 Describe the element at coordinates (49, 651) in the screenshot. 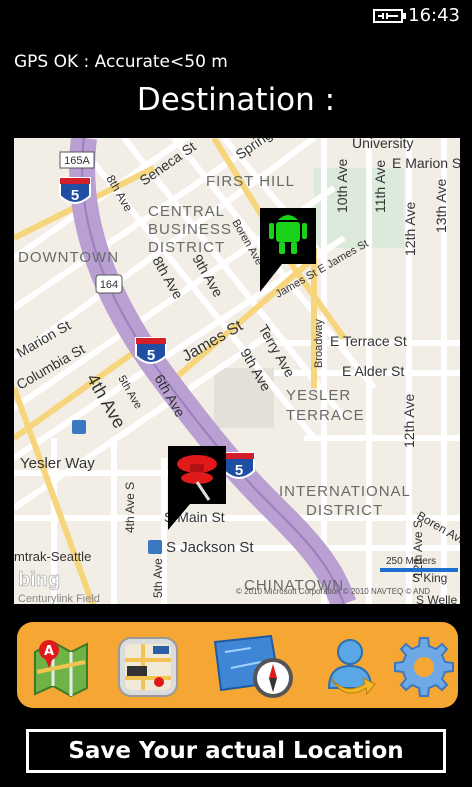

I see `svg-text: A` at that location.